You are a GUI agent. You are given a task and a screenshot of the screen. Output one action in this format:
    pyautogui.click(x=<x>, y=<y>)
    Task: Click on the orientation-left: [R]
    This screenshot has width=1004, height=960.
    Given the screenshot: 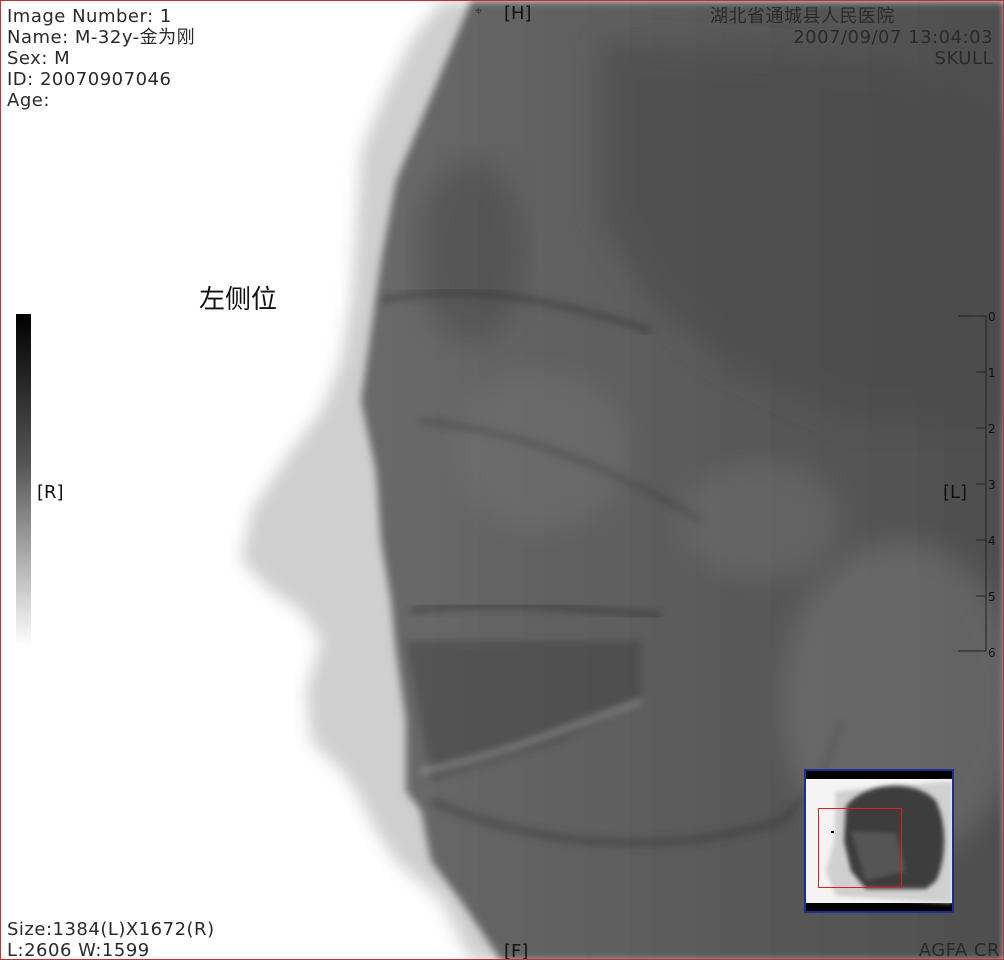 What is the action you would take?
    pyautogui.click(x=50, y=492)
    